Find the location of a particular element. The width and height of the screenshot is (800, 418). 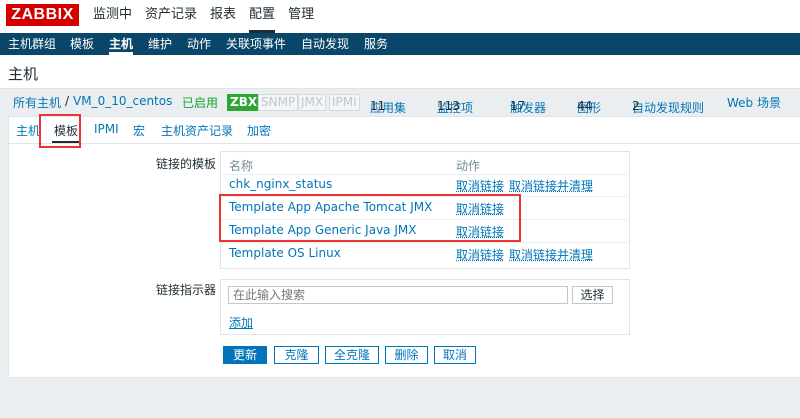

breadcrumb-all-hosts: 所有主机 is located at coordinates (37, 102).